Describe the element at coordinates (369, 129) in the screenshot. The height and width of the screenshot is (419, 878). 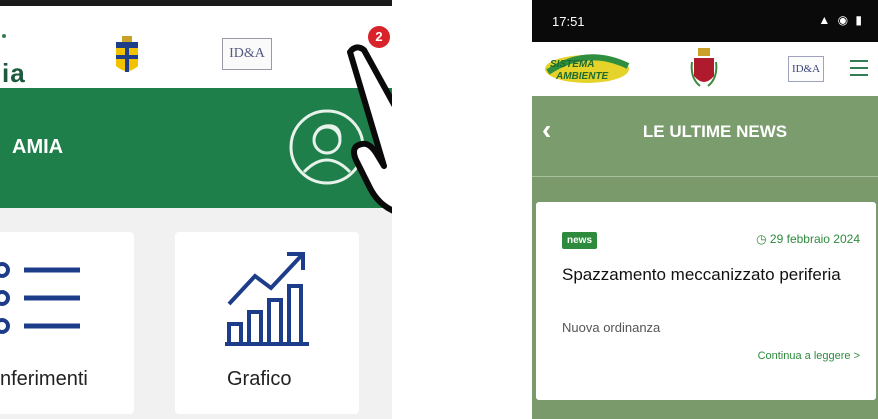
I see `pointing-hand-icon` at that location.